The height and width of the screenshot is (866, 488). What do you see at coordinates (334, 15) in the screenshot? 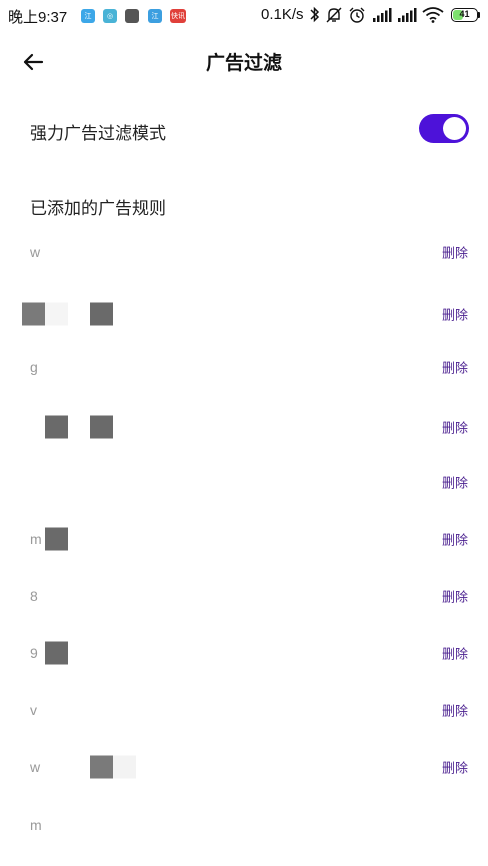
I see `mute-icon` at bounding box center [334, 15].